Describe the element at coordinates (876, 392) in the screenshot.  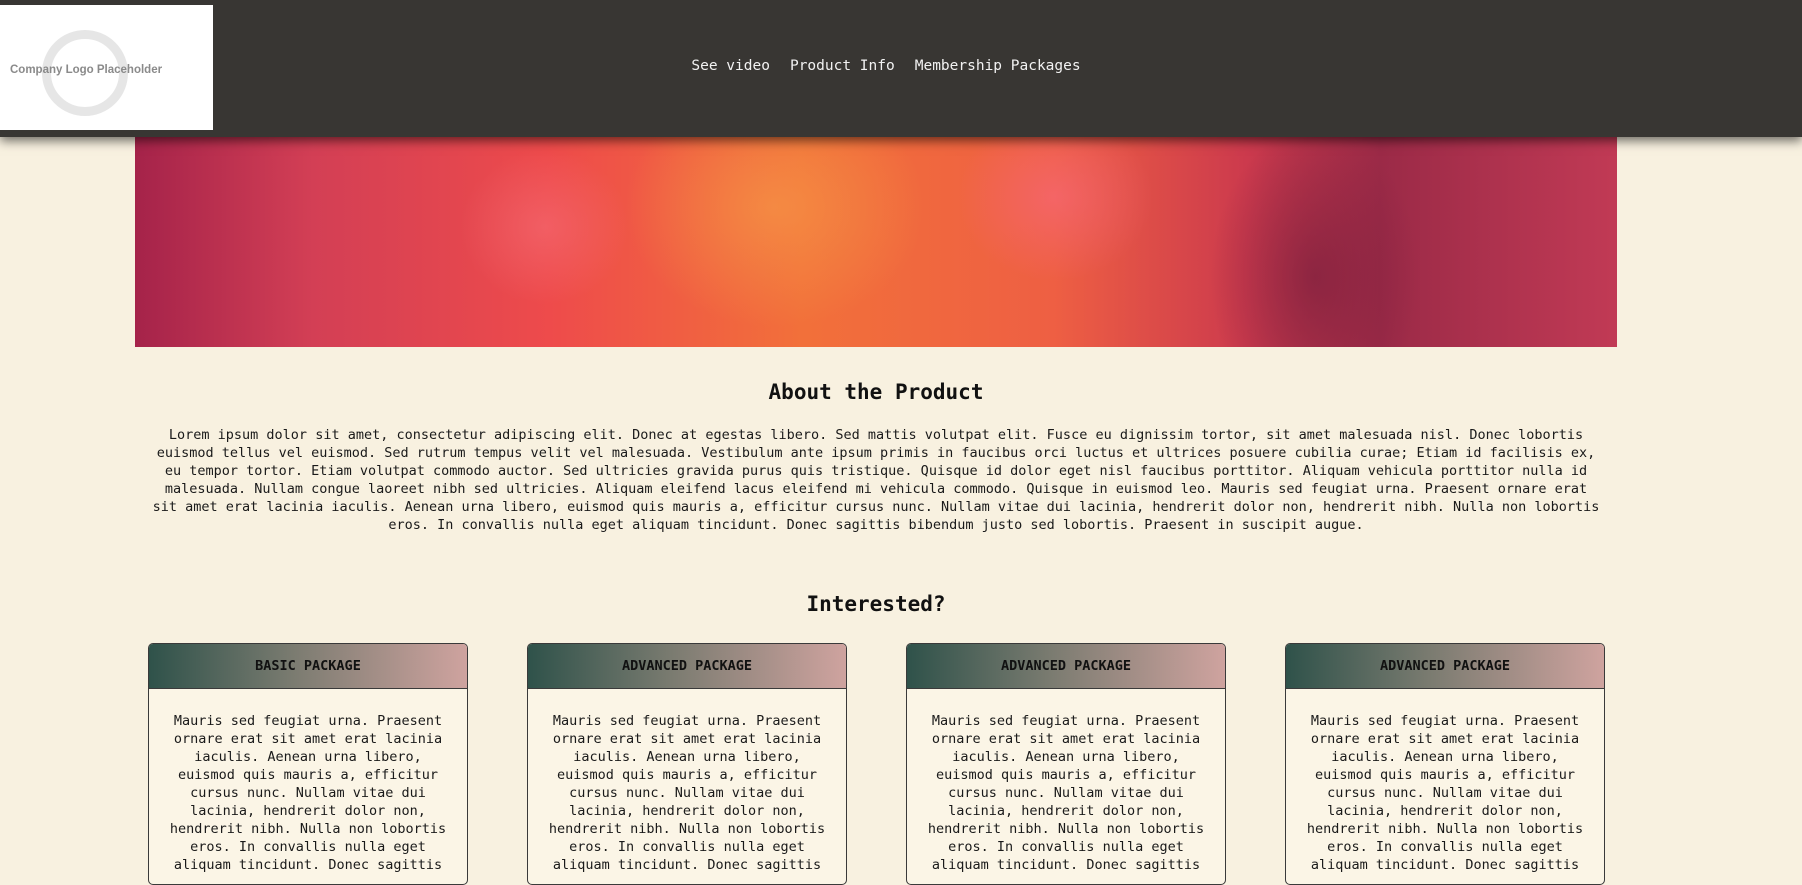
I see `about-title: About the Product` at that location.